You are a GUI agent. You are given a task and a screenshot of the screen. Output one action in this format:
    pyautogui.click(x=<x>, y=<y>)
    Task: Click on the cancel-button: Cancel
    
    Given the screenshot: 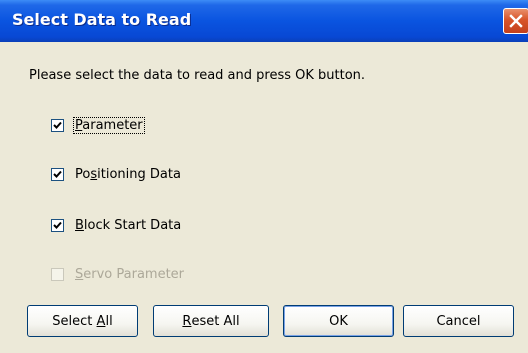 What is the action you would take?
    pyautogui.click(x=458, y=321)
    